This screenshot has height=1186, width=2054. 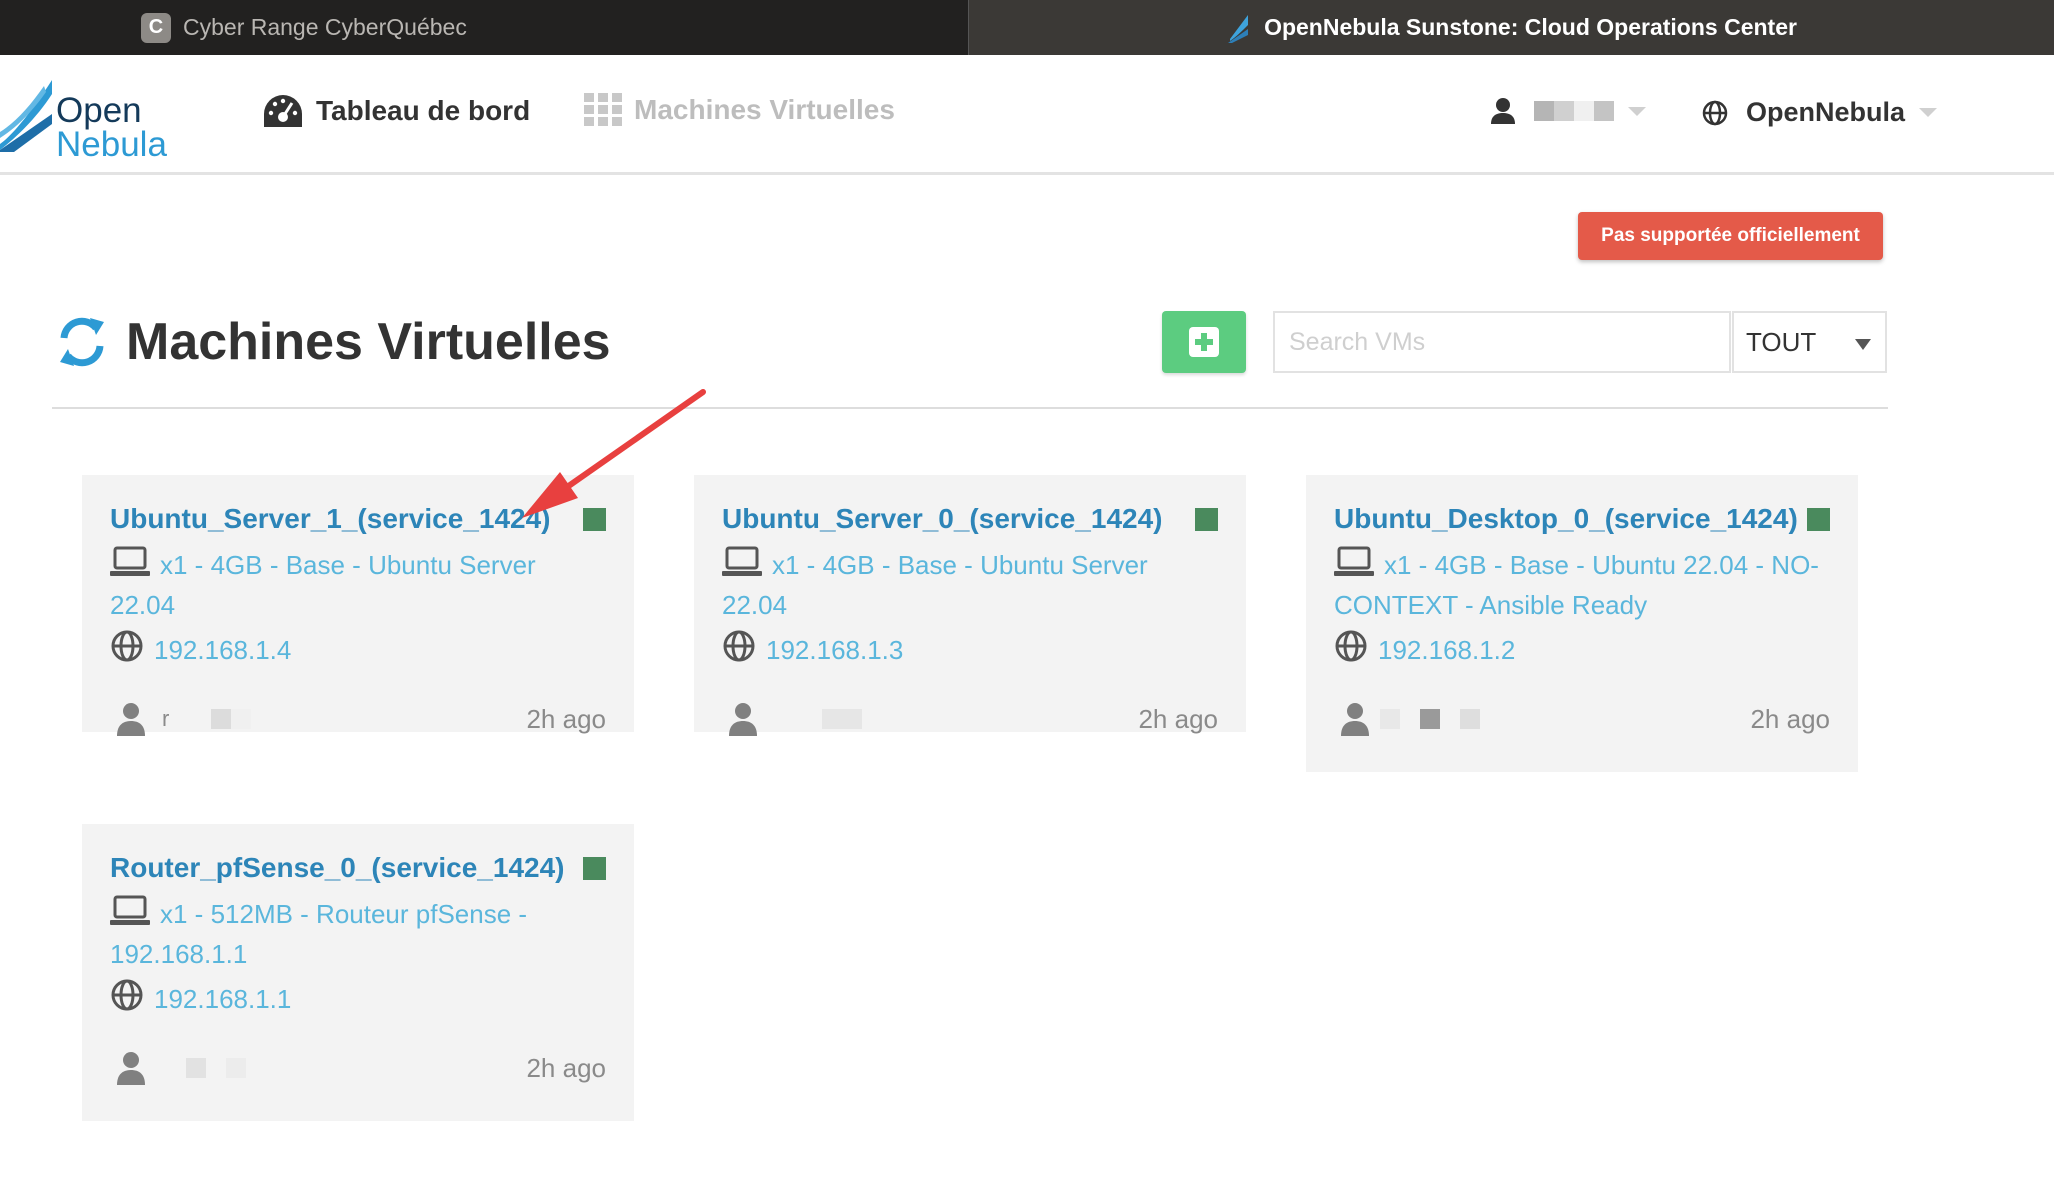 What do you see at coordinates (223, 999) in the screenshot?
I see `vm-ip: 192.168.1.1` at bounding box center [223, 999].